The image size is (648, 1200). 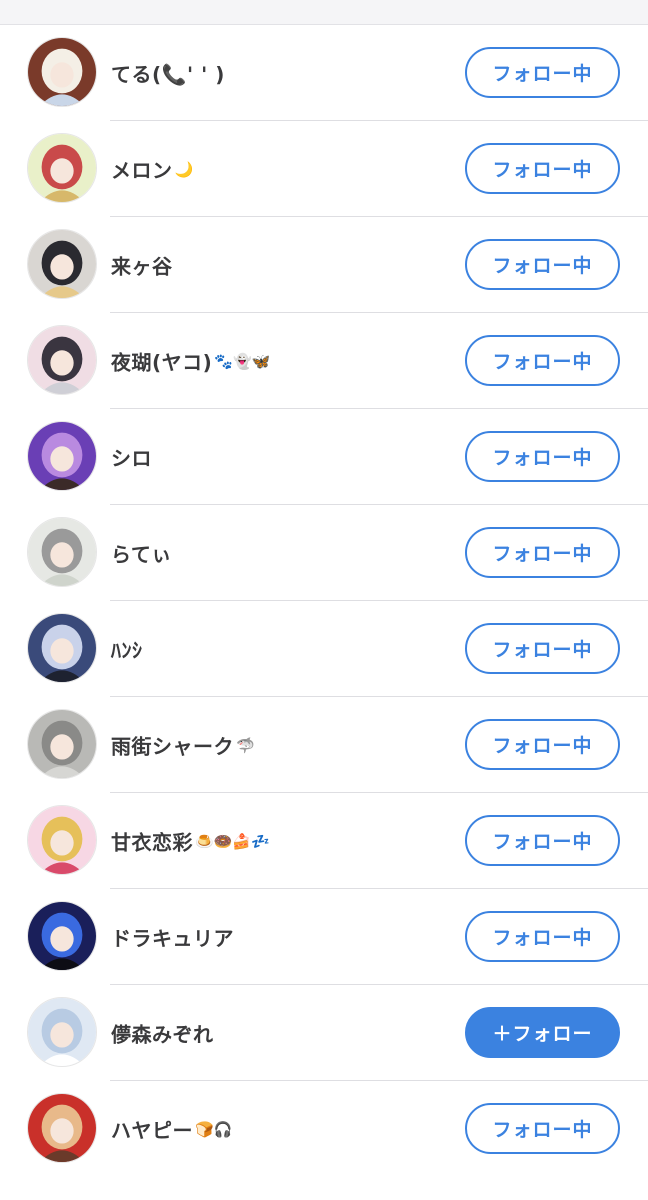 I want to click on list-item: ハヤピー 🍞🎧 フォロー中, so click(x=324, y=1129).